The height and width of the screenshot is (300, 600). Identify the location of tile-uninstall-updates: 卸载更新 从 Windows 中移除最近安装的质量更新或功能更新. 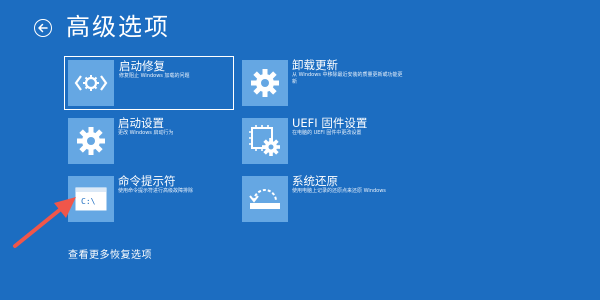
(323, 83).